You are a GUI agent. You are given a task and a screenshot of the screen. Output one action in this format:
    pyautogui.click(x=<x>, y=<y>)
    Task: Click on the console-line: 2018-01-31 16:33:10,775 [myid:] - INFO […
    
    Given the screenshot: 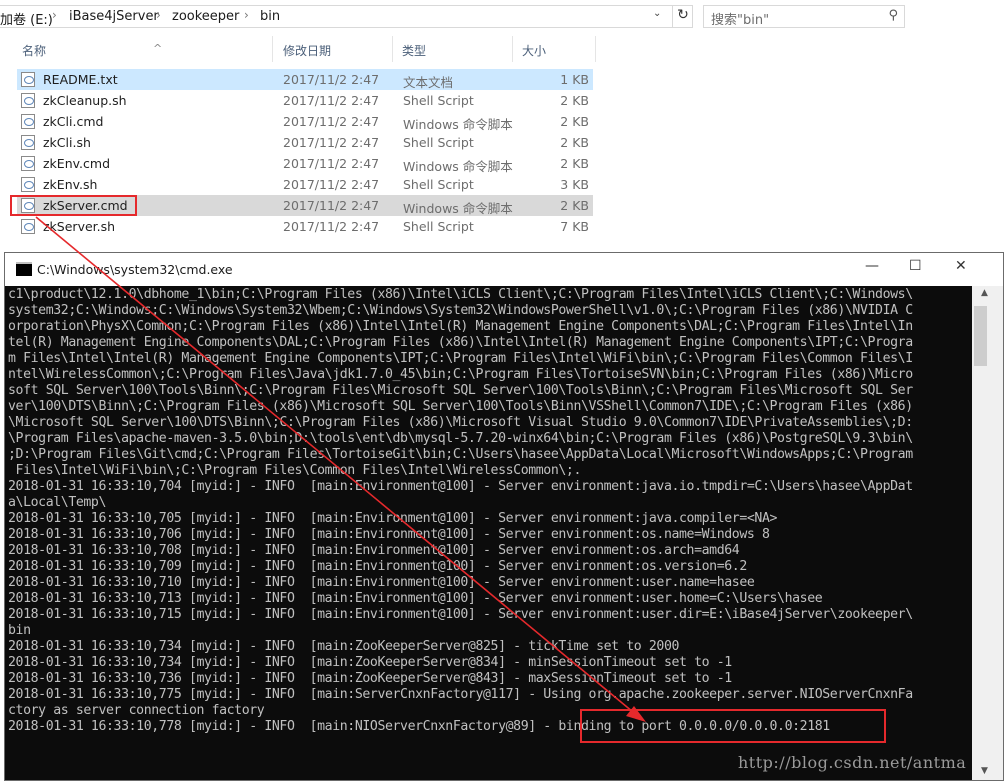 What is the action you would take?
    pyautogui.click(x=460, y=694)
    